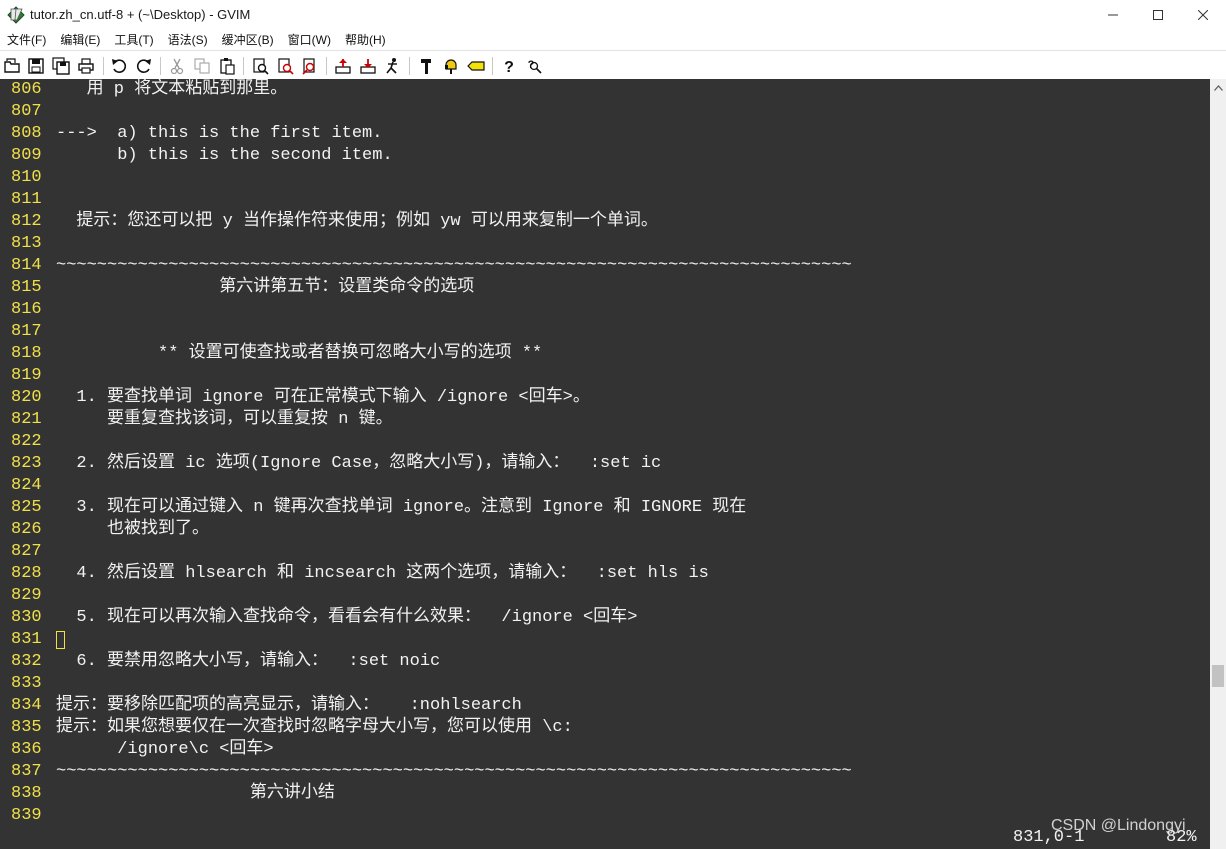 The height and width of the screenshot is (849, 1226). What do you see at coordinates (16, 15) in the screenshot?
I see `gvim-app-icon` at bounding box center [16, 15].